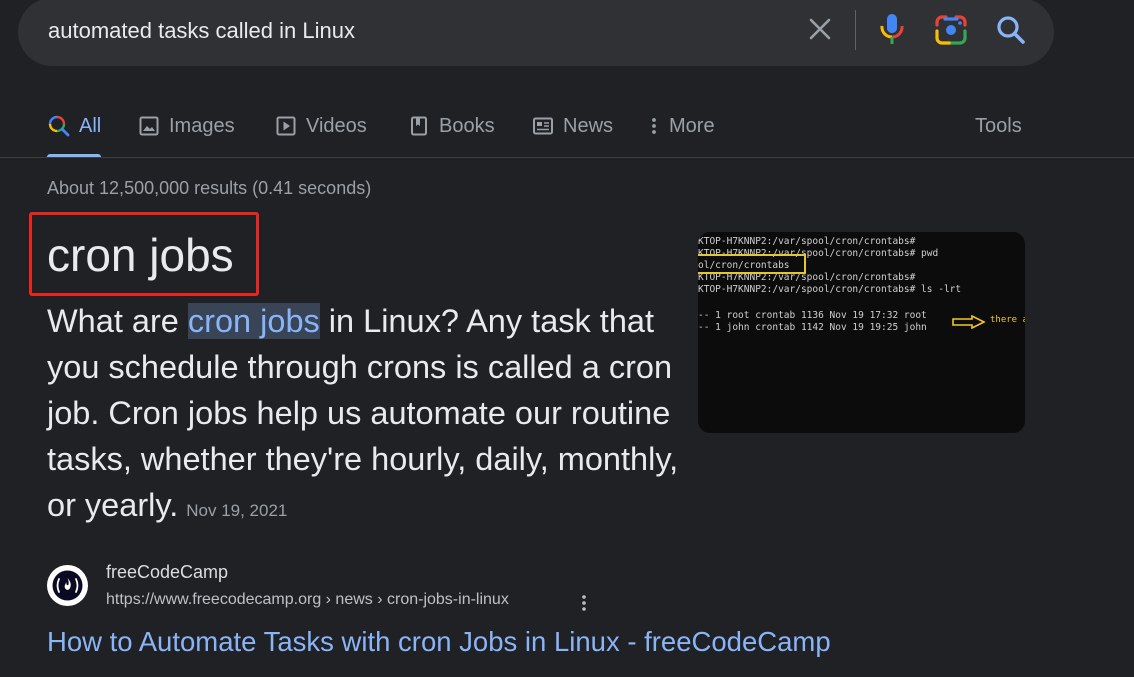 The width and height of the screenshot is (1134, 677). I want to click on terminal-highlight-box, so click(752, 264).